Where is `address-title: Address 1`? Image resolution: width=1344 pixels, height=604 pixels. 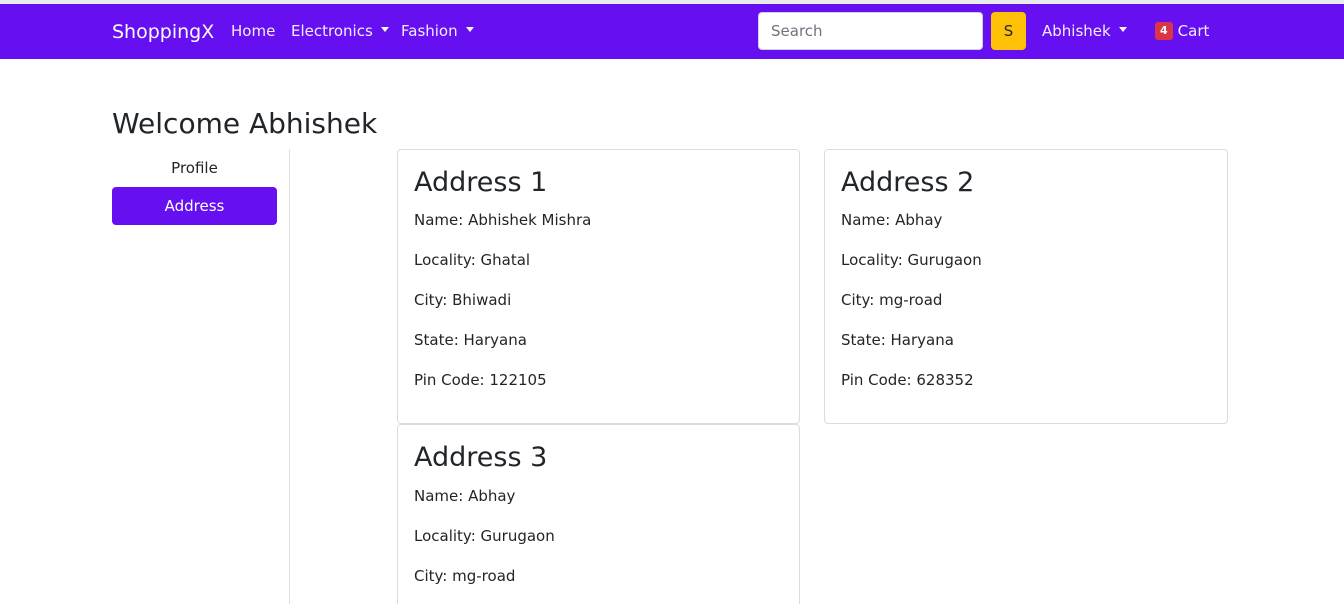 address-title: Address 1 is located at coordinates (481, 182).